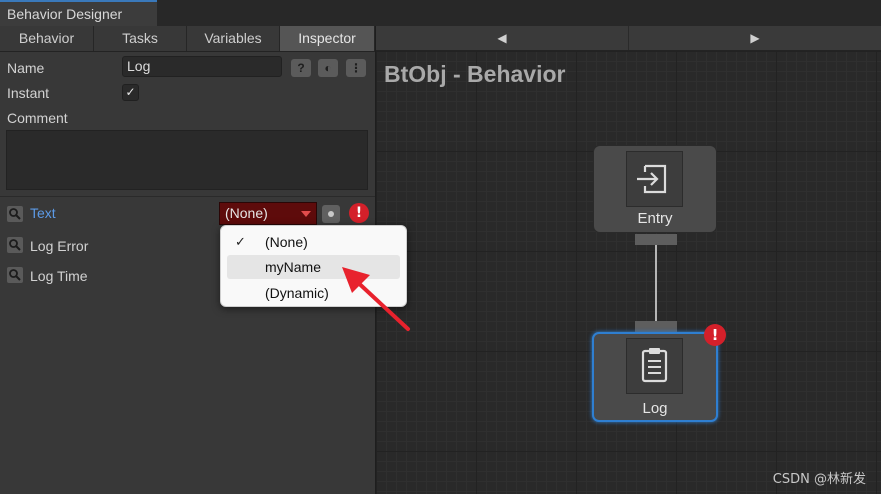 This screenshot has height=494, width=881. What do you see at coordinates (356, 68) in the screenshot?
I see `more-options-button: ⋮` at bounding box center [356, 68].